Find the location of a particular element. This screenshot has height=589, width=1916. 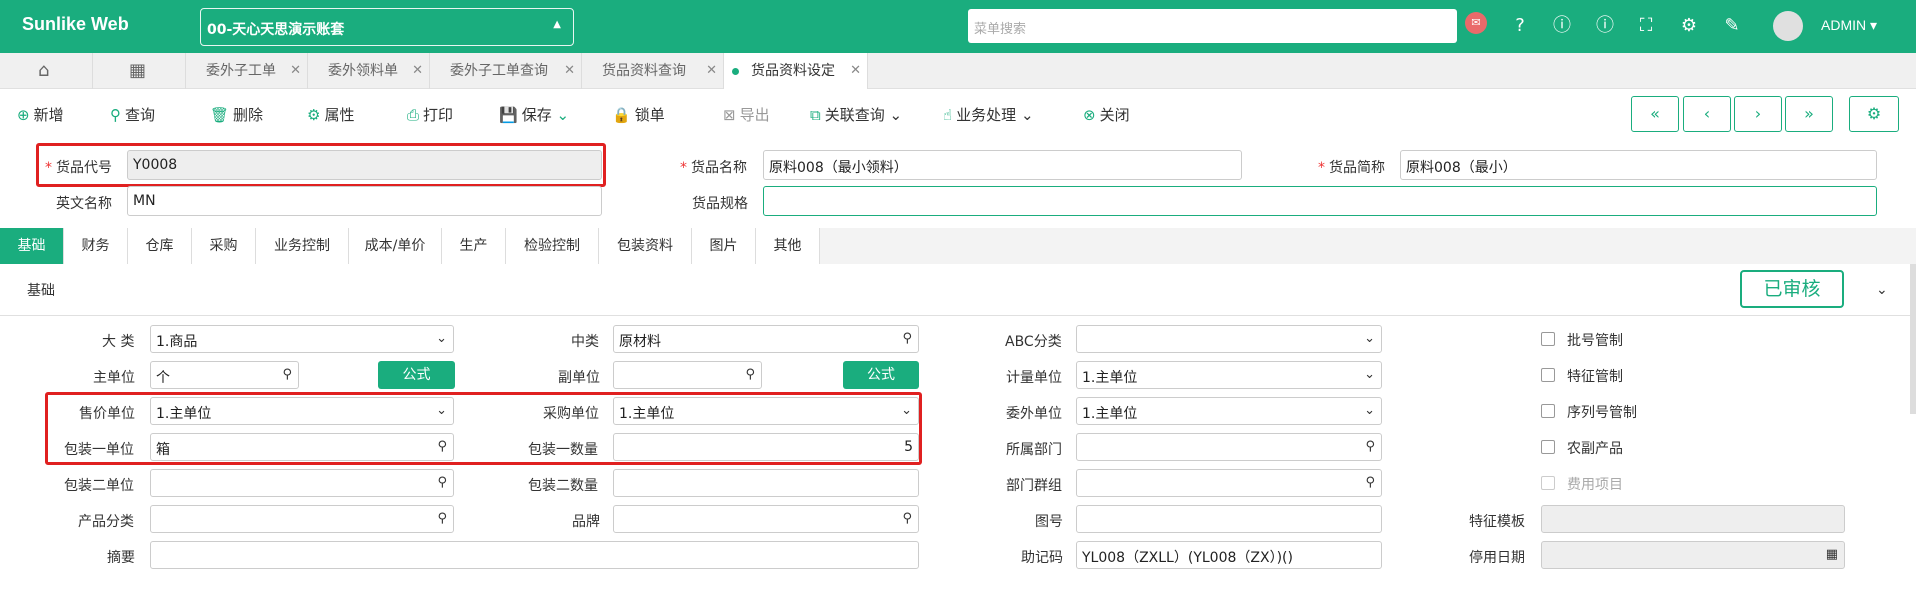

subtab-packaging: 包装资料 is located at coordinates (645, 246).